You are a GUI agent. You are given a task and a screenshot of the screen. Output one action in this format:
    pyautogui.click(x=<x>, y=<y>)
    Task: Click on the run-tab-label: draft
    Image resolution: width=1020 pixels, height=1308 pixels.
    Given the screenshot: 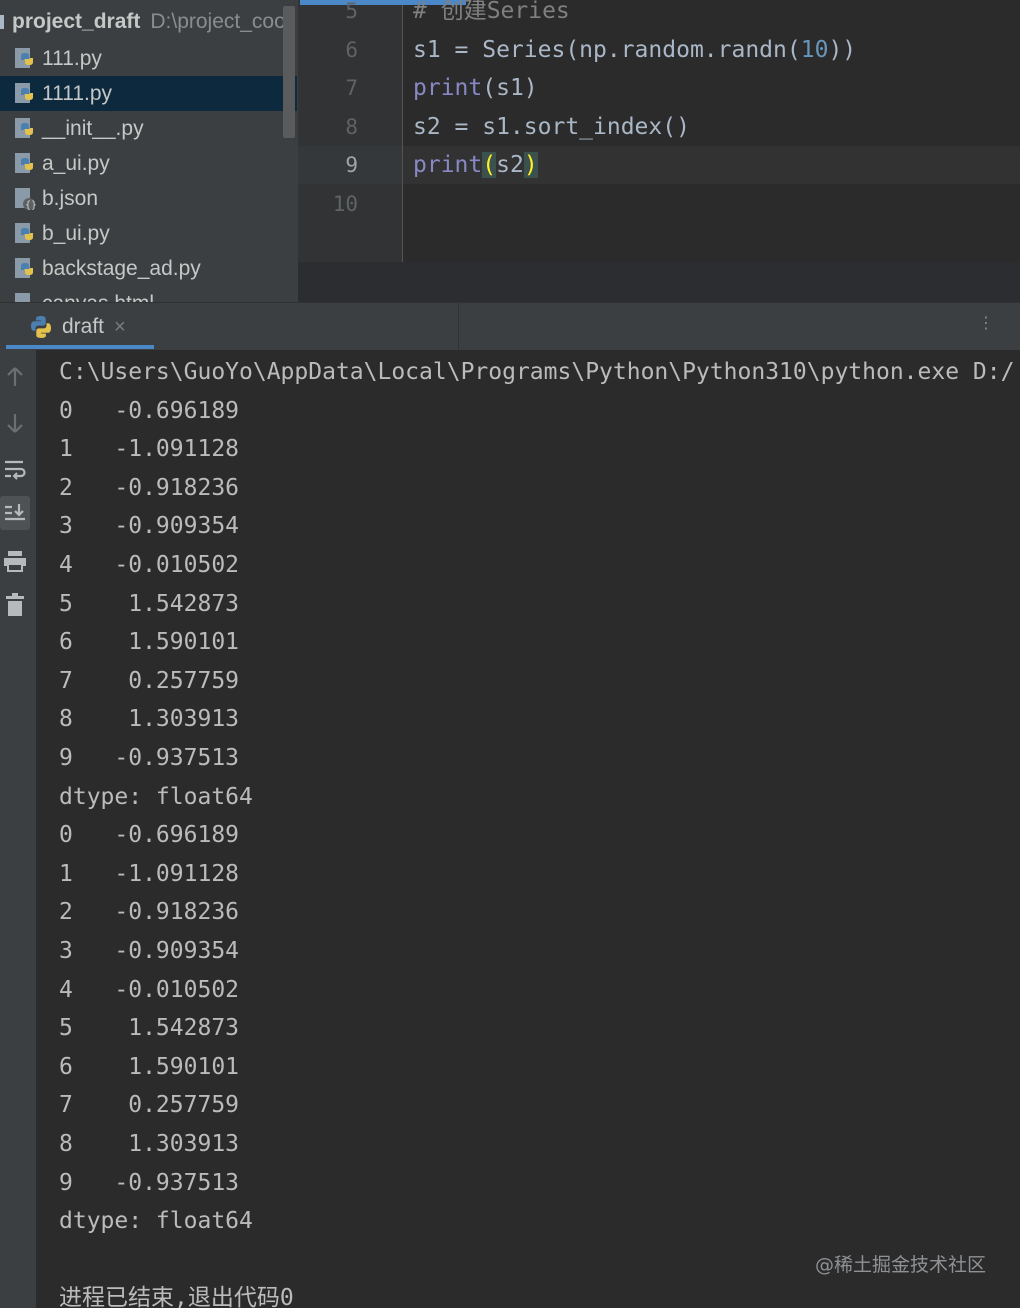 What is the action you would take?
    pyautogui.click(x=83, y=326)
    